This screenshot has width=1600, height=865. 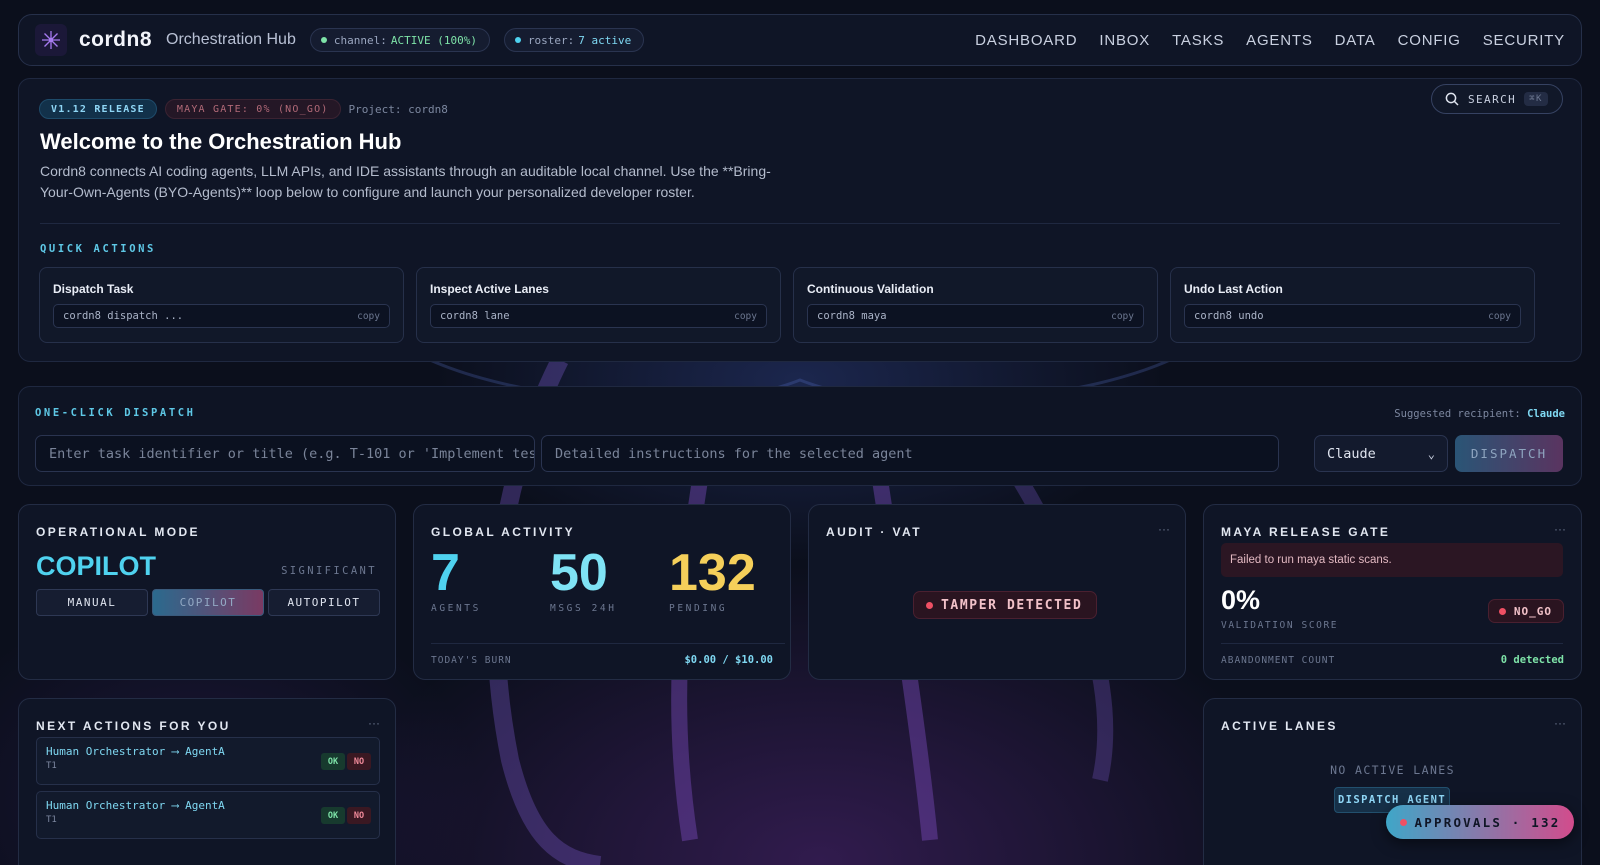 What do you see at coordinates (1392, 770) in the screenshot?
I see `empty-state-text: NO ACTIVE LANES` at bounding box center [1392, 770].